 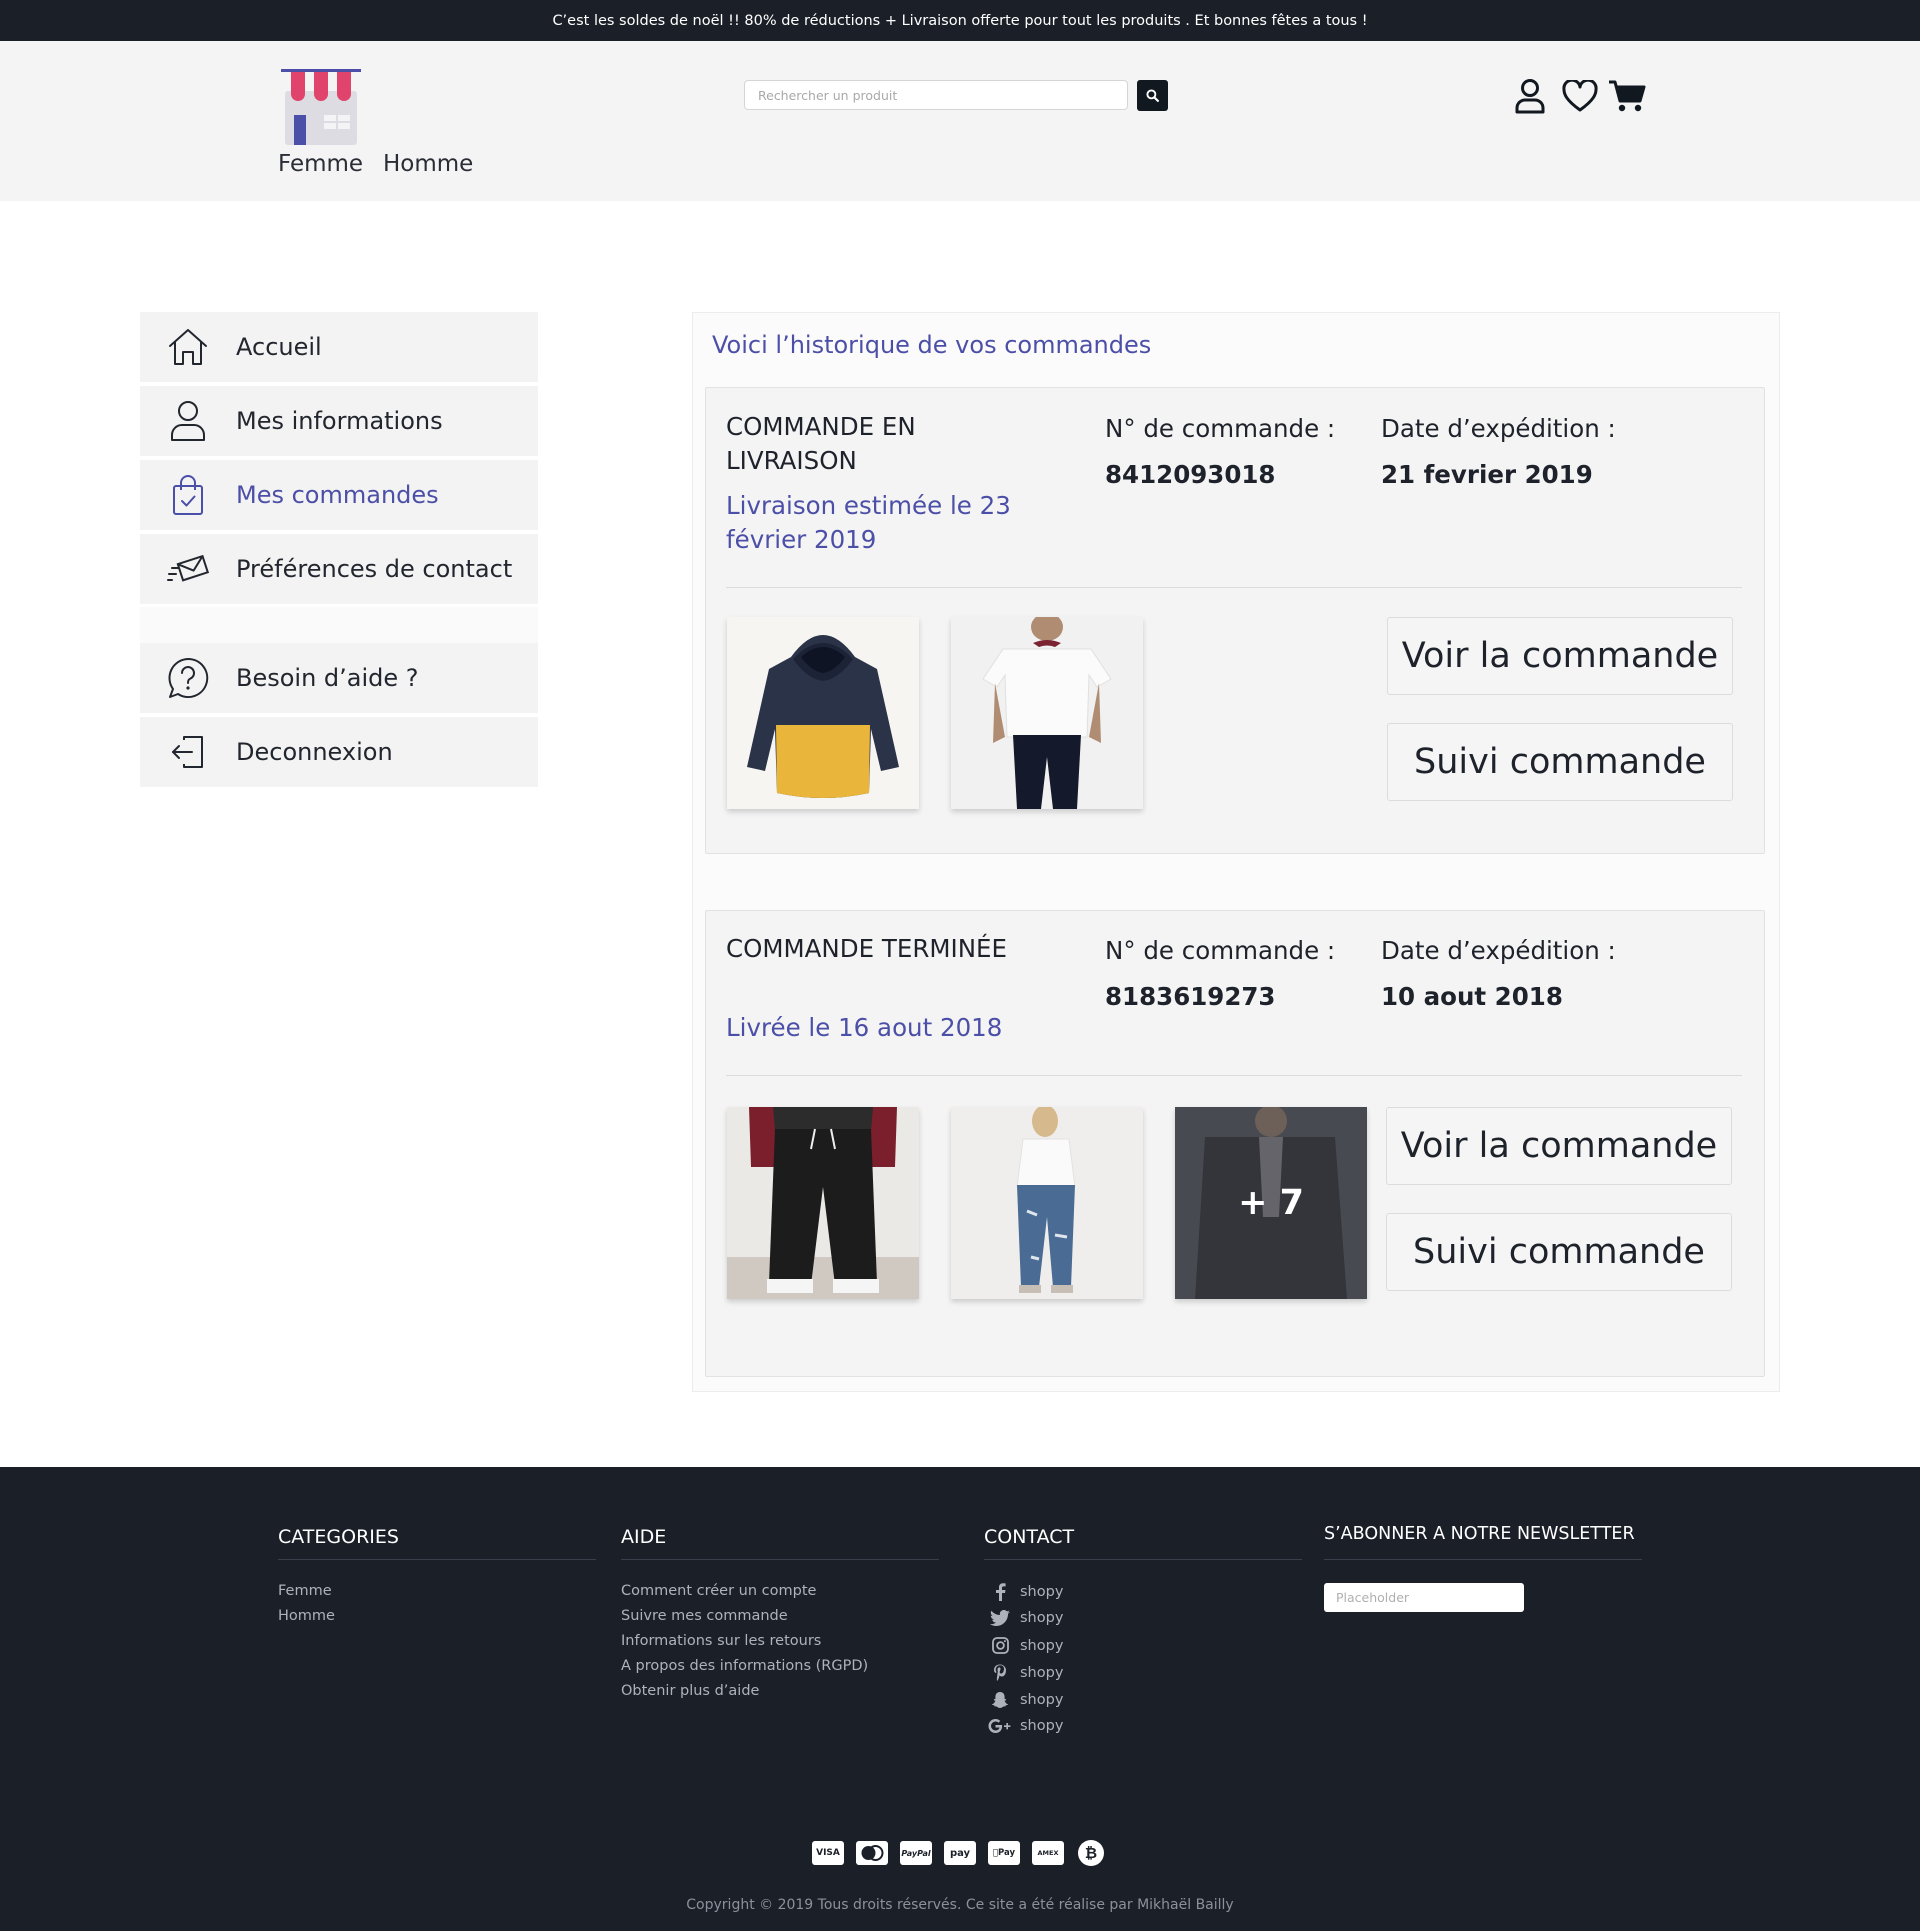 What do you see at coordinates (1048, 1853) in the screenshot?
I see `amex-icon: AMEX` at bounding box center [1048, 1853].